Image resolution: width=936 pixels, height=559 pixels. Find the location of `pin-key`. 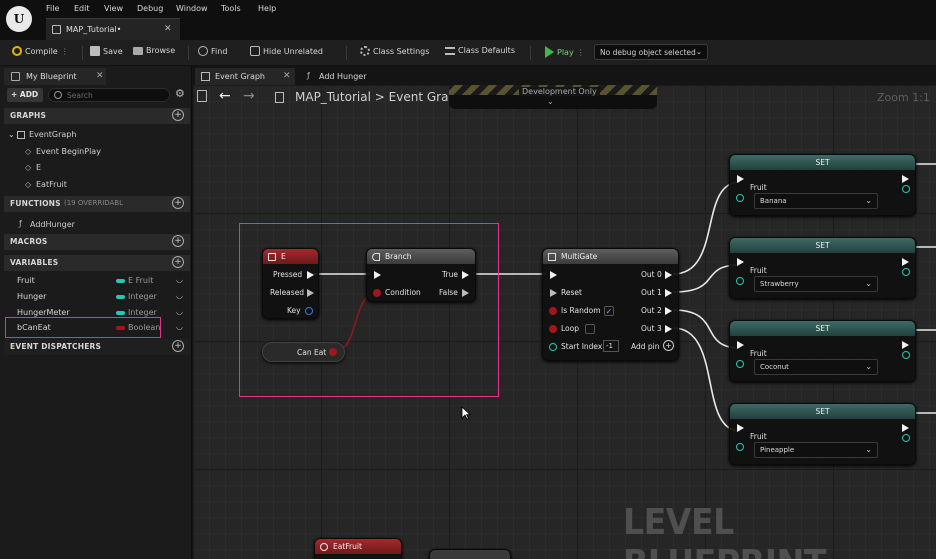

pin-key is located at coordinates (309, 311).